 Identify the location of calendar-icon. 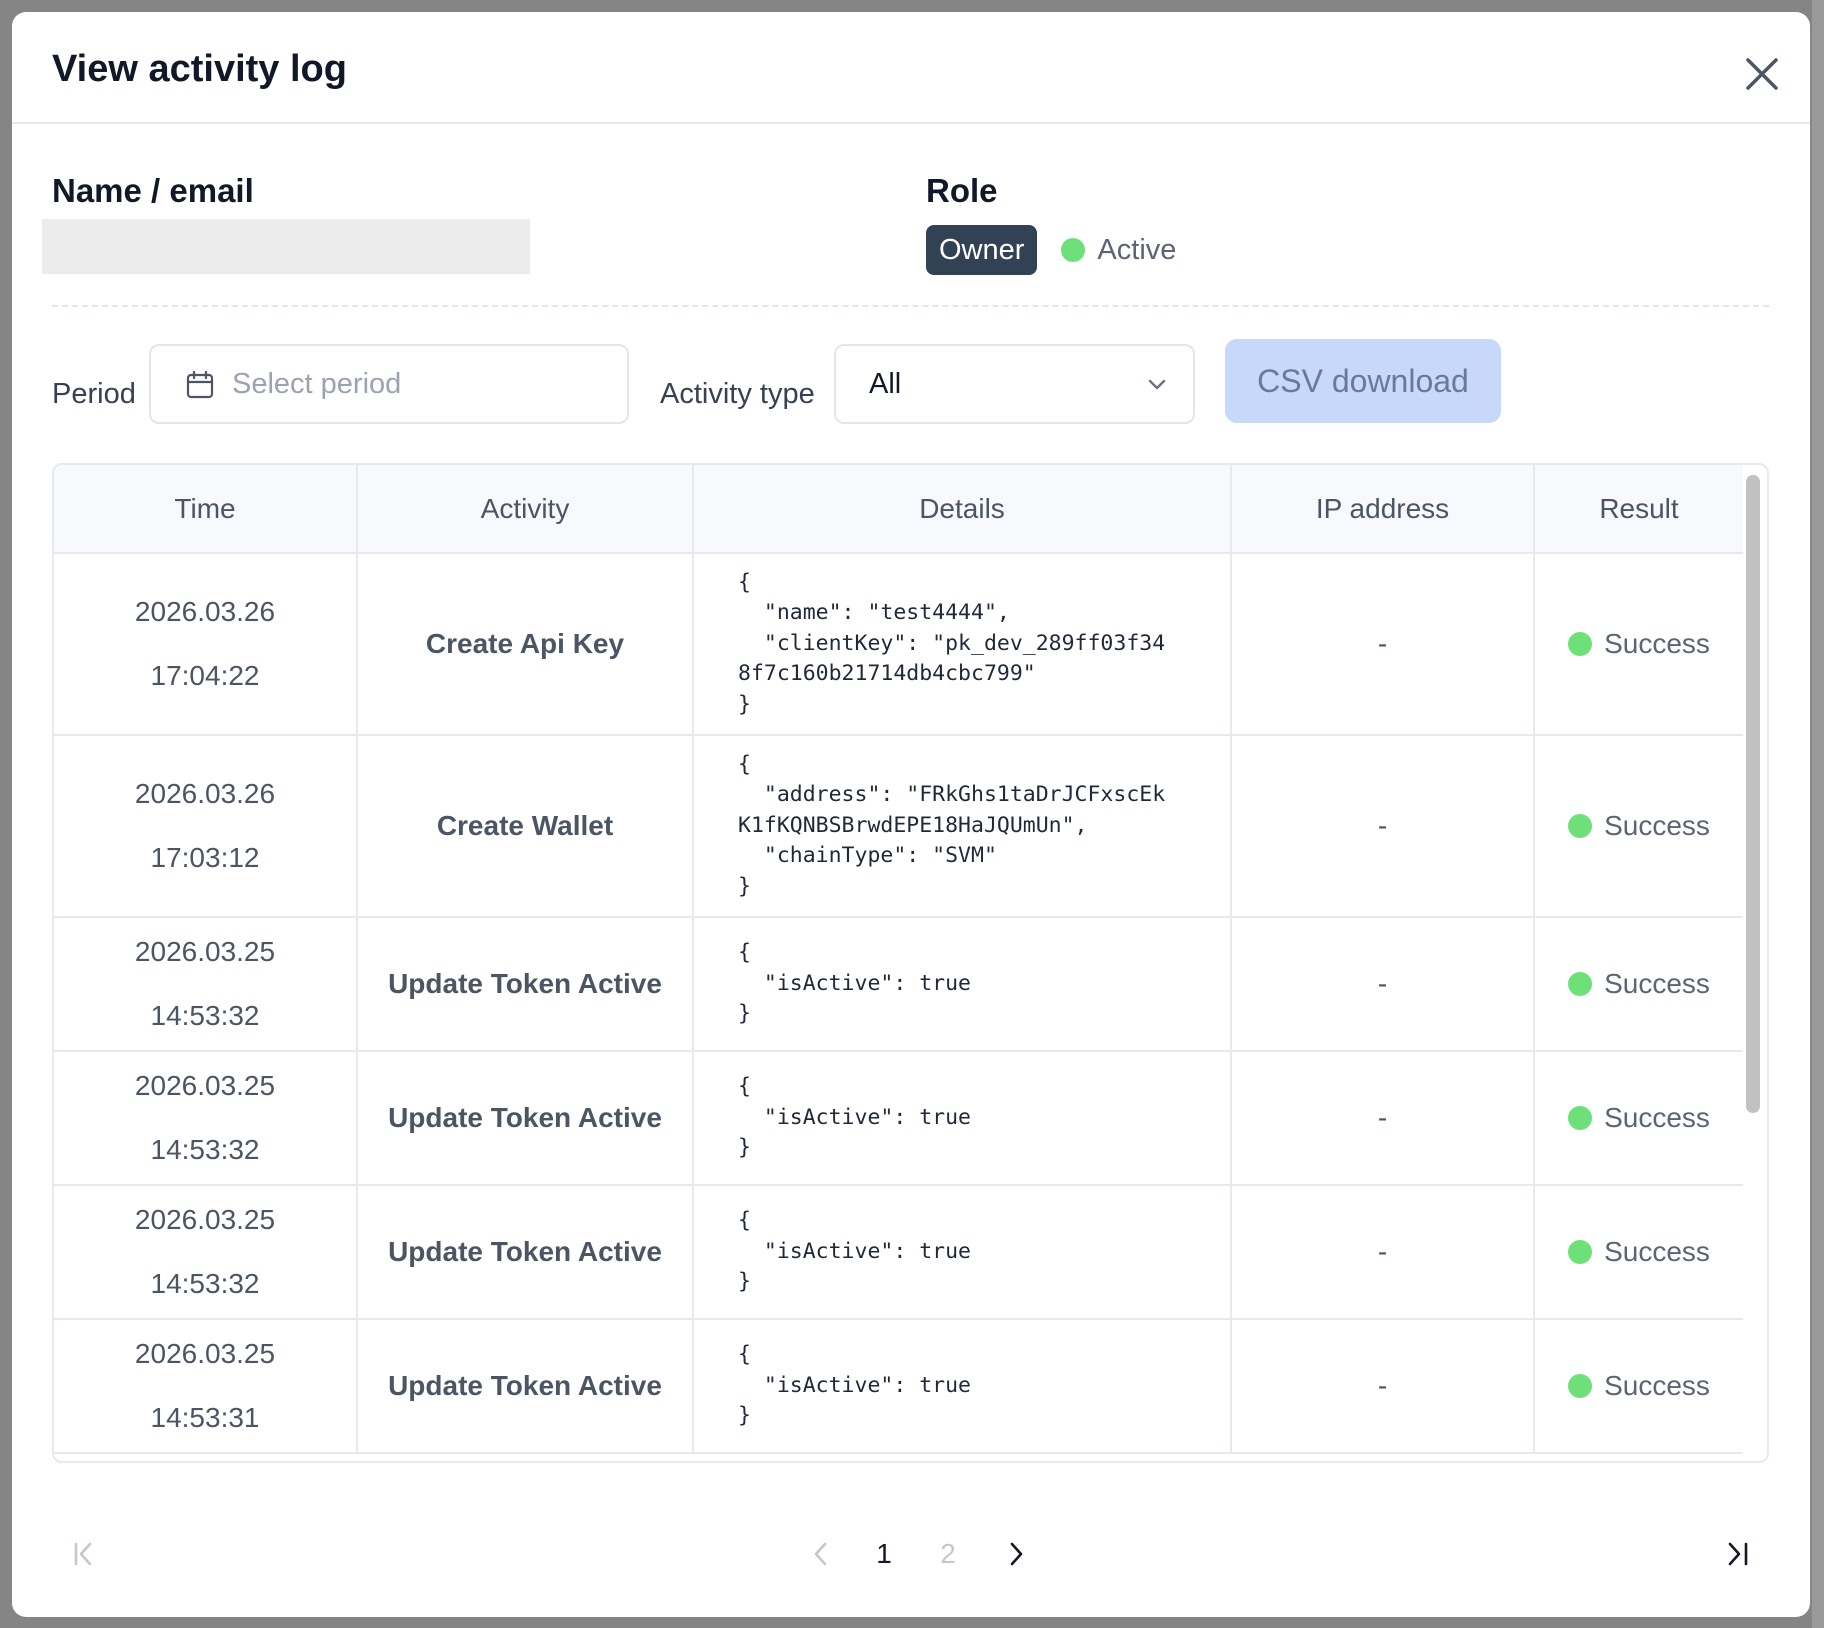
(200, 384).